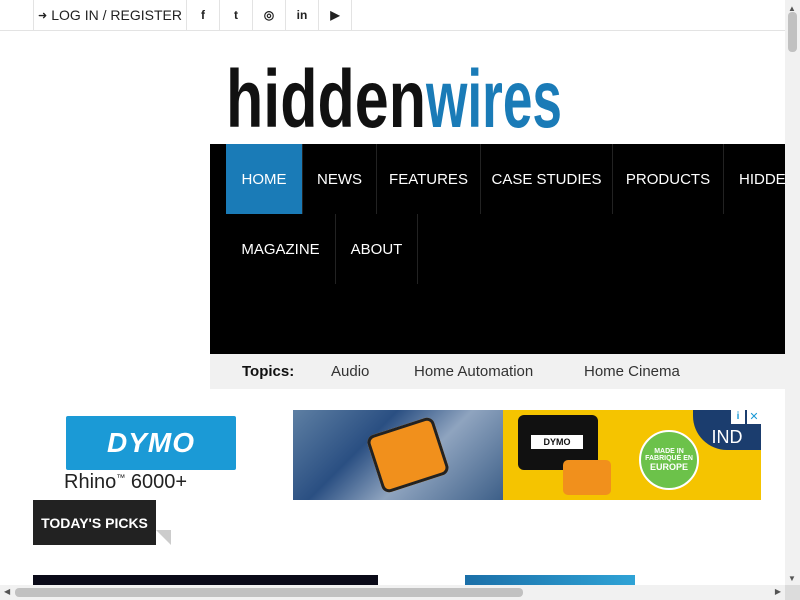 This screenshot has height=600, width=800. I want to click on rhino-model: 6000+, so click(158, 482).